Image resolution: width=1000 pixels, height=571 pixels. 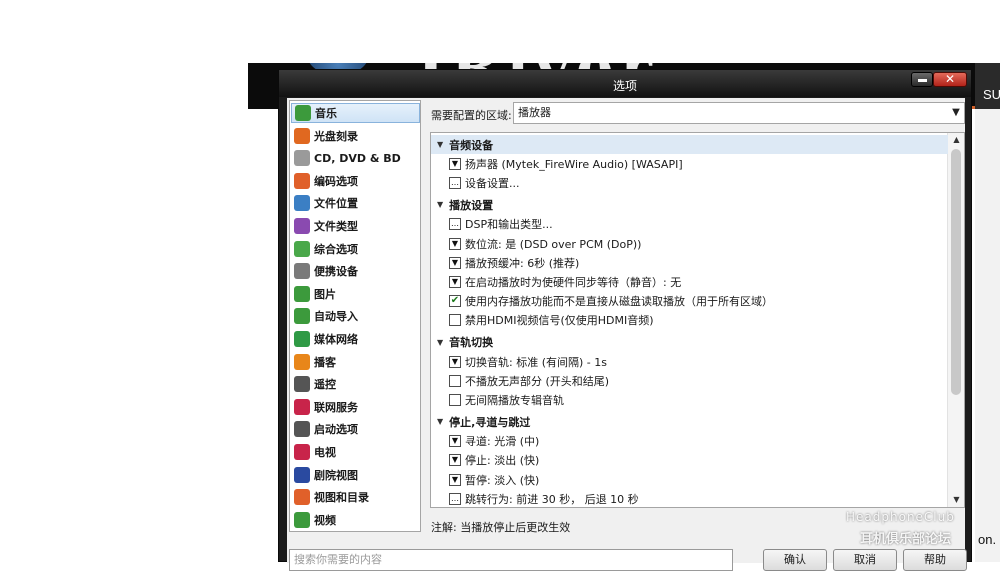 I want to click on setting-item: ▼ 在启动播放时为使硬件同步等待（静音）: 无, so click(x=565, y=282).